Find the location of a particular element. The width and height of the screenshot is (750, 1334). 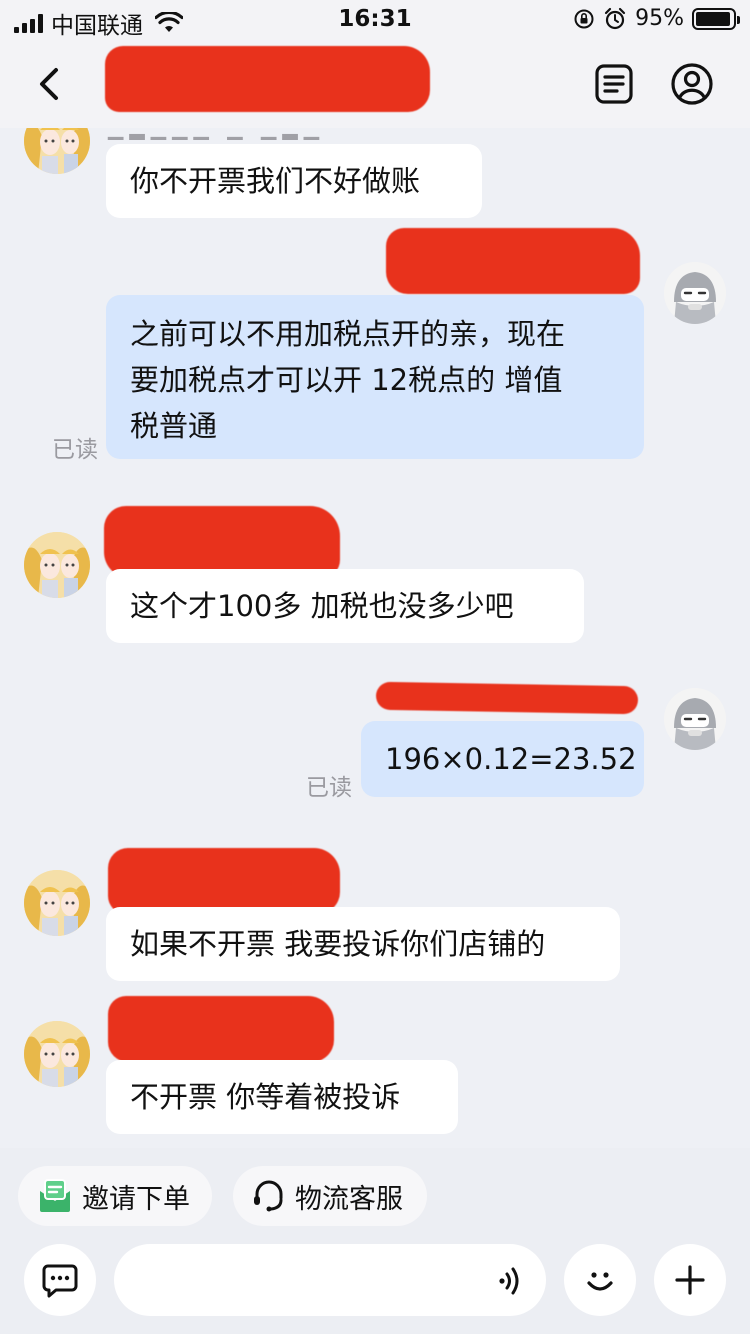

message-bubble: 196×0.12=23.52 is located at coordinates (502, 759).